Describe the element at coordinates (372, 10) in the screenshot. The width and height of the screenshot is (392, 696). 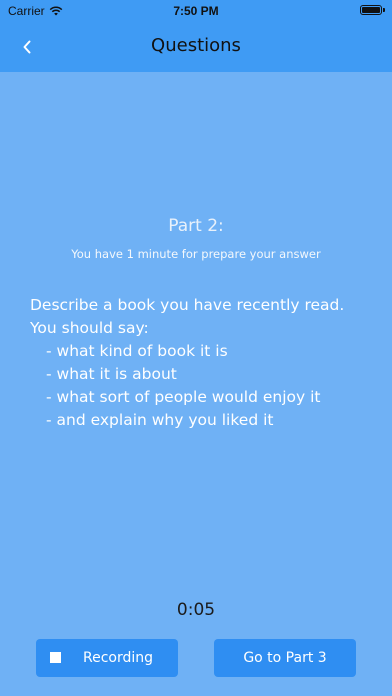
I see `battery-icon` at that location.